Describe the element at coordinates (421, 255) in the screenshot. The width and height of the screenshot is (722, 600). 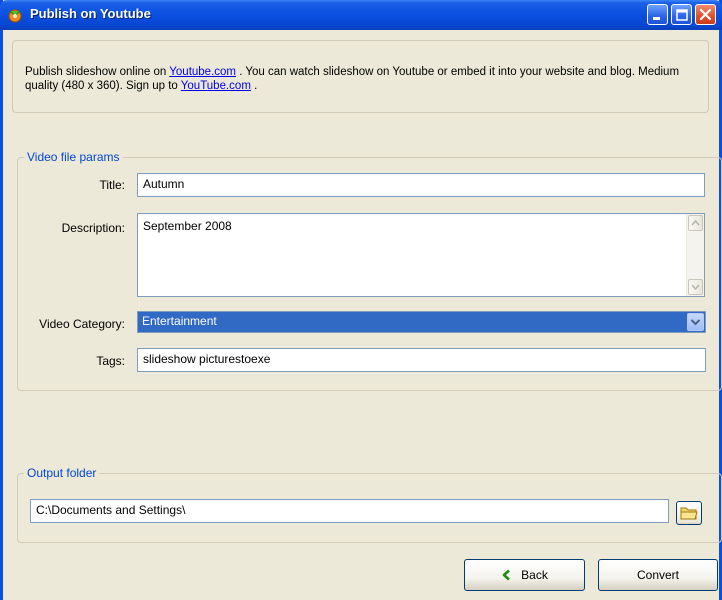
I see `description-textarea: September 2008` at that location.